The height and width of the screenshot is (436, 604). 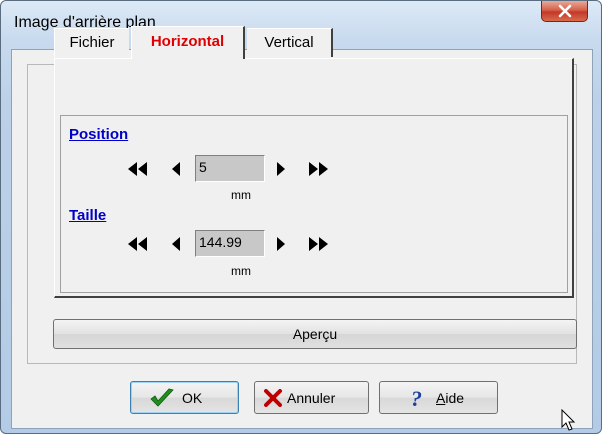 I want to click on position-fast-increase-icon, so click(x=318, y=169).